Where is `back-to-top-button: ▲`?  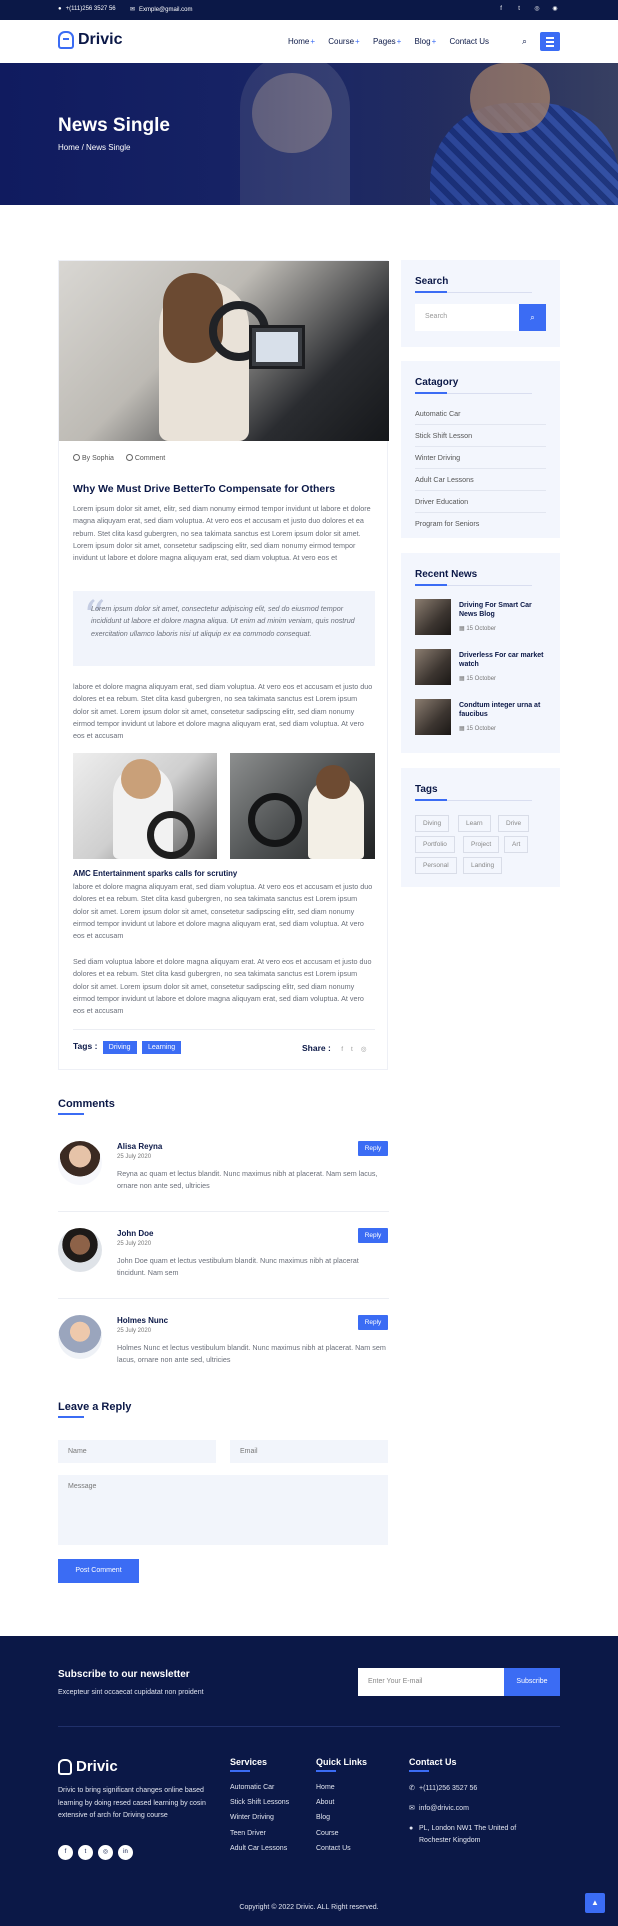 back-to-top-button: ▲ is located at coordinates (595, 1903).